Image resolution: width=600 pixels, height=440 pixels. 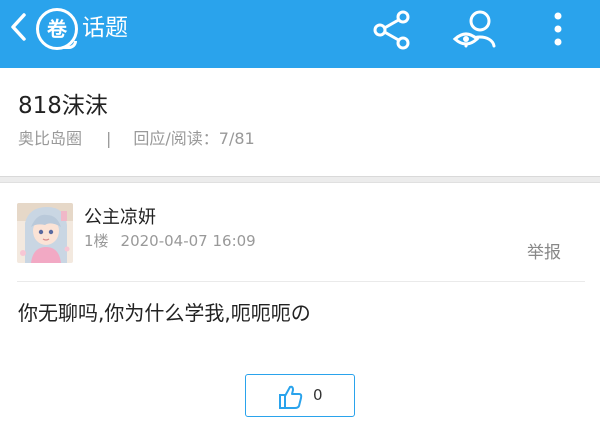 What do you see at coordinates (120, 216) in the screenshot?
I see `reply-author: 公主凉妍` at bounding box center [120, 216].